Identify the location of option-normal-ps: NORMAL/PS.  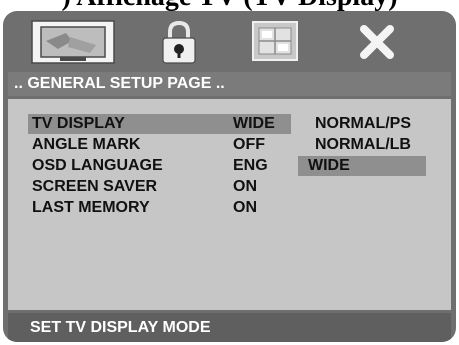
(367, 124).